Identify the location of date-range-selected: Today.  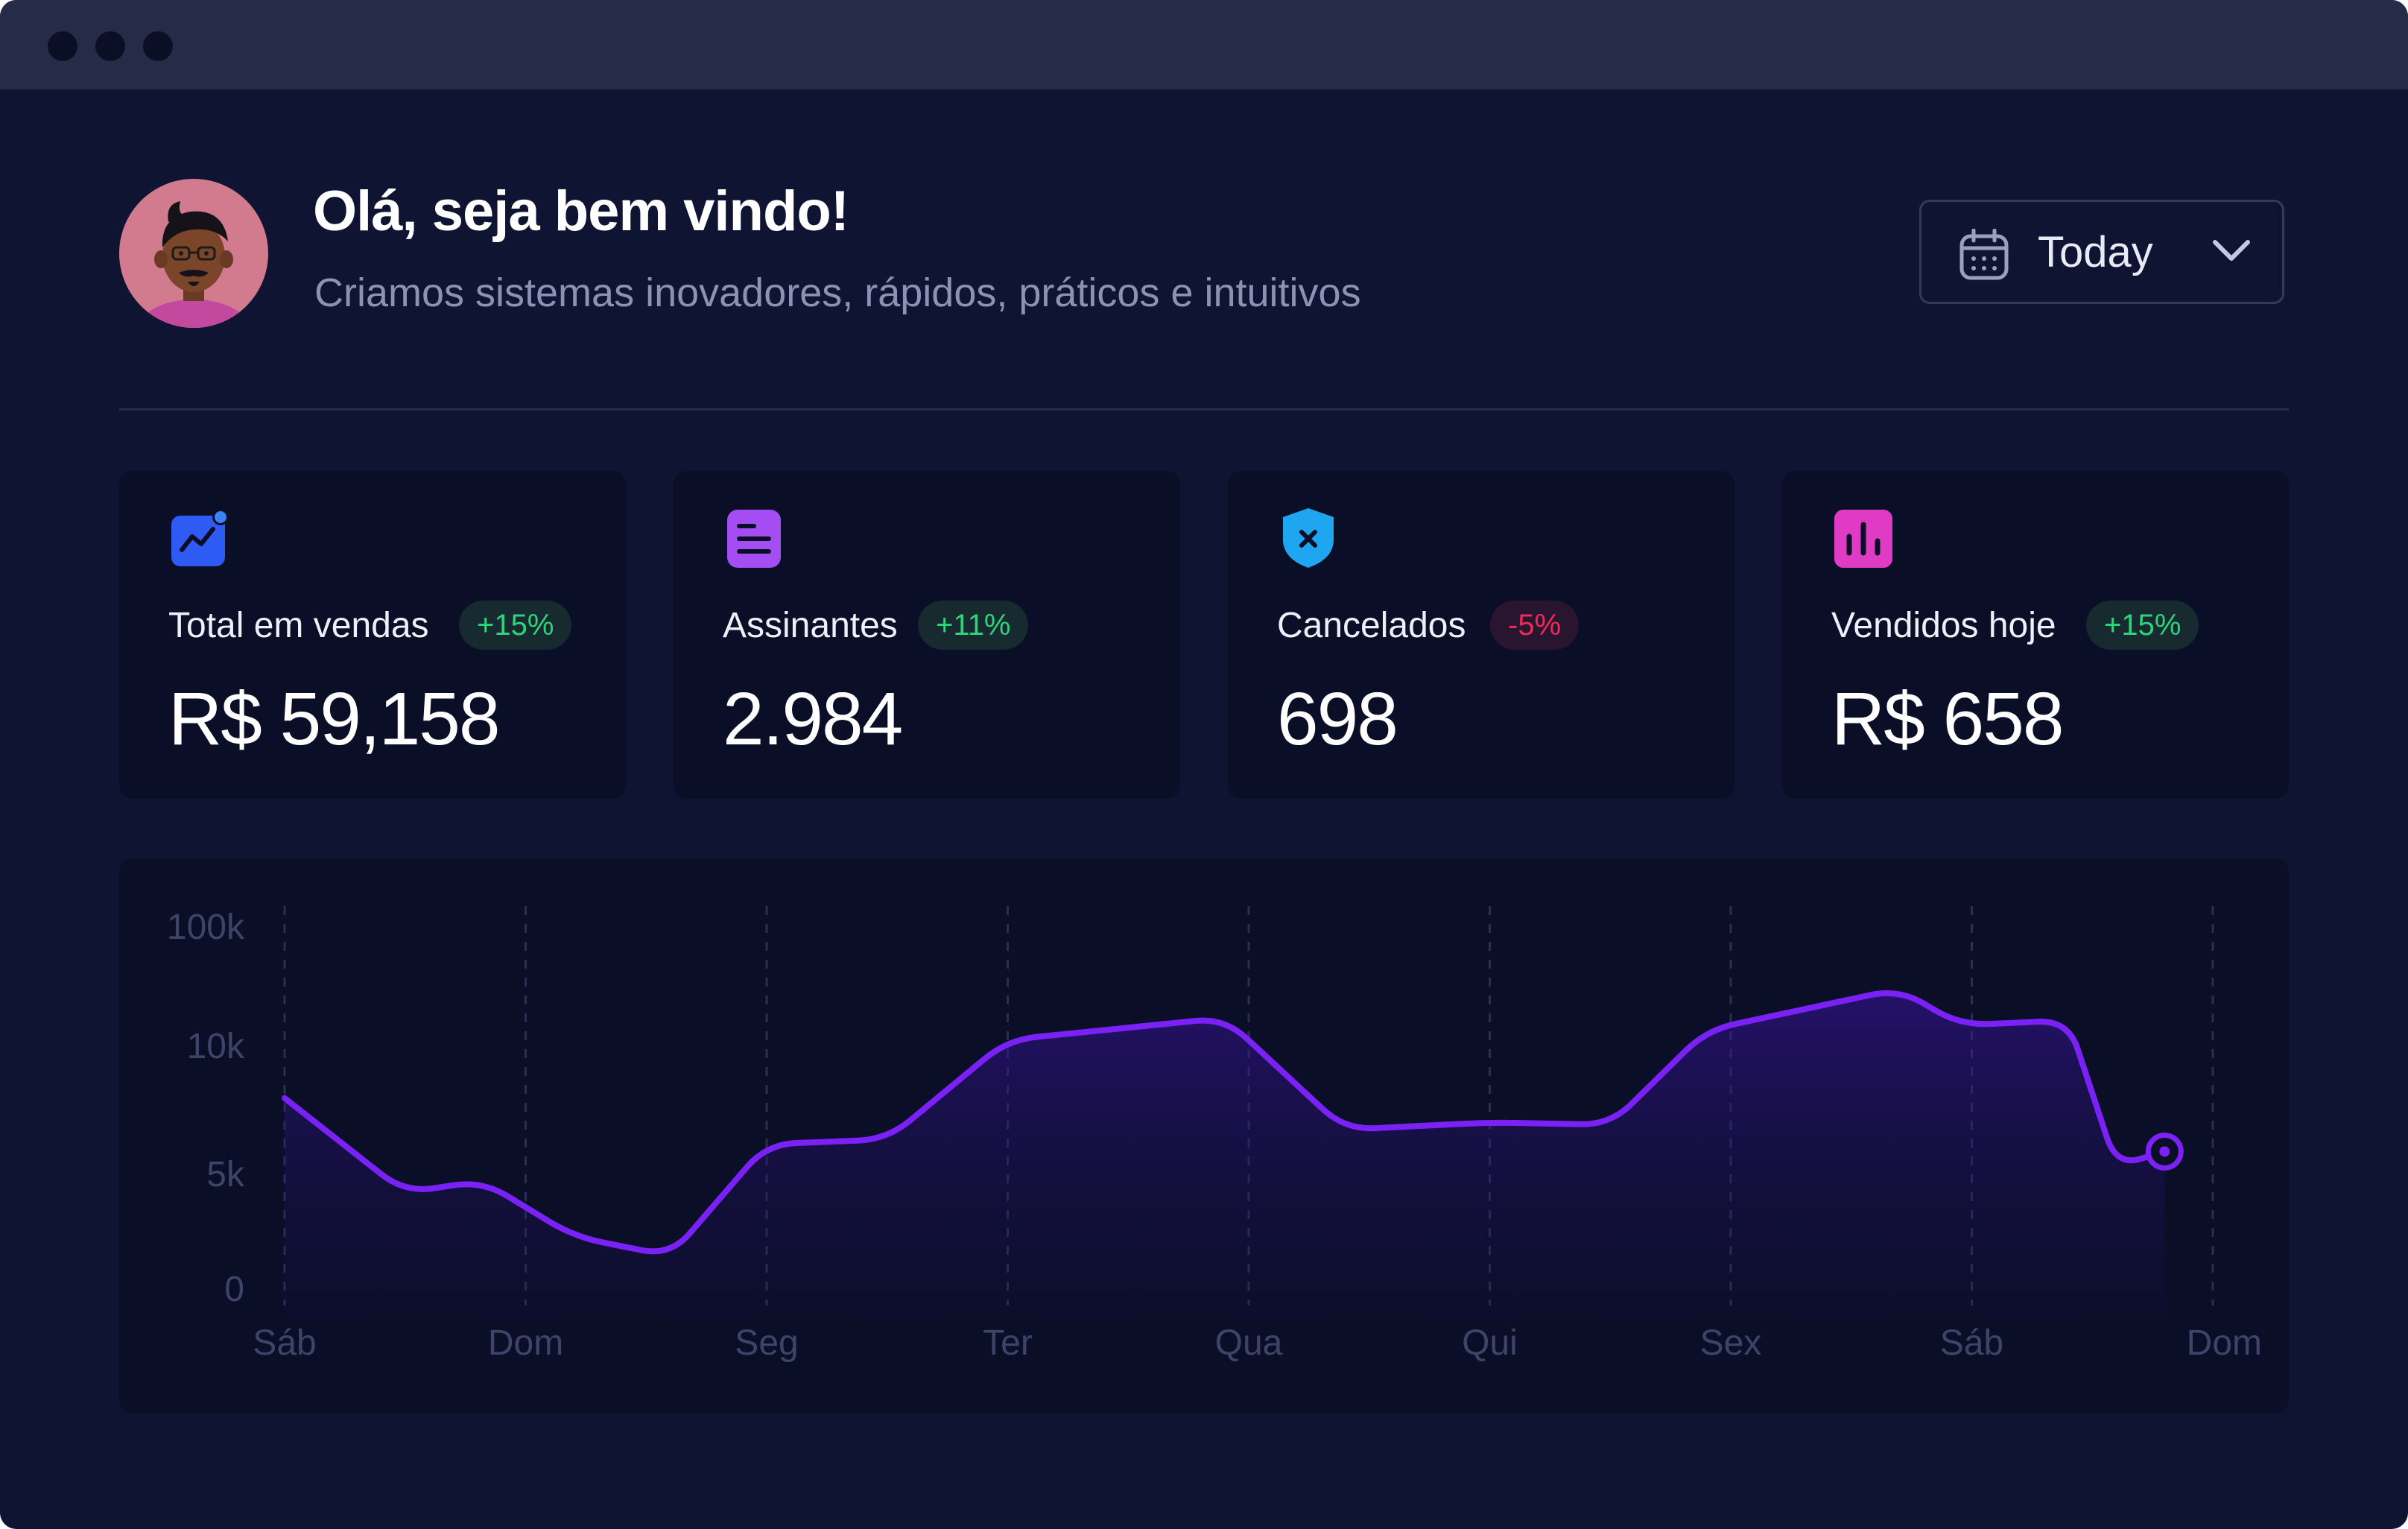
(2095, 252).